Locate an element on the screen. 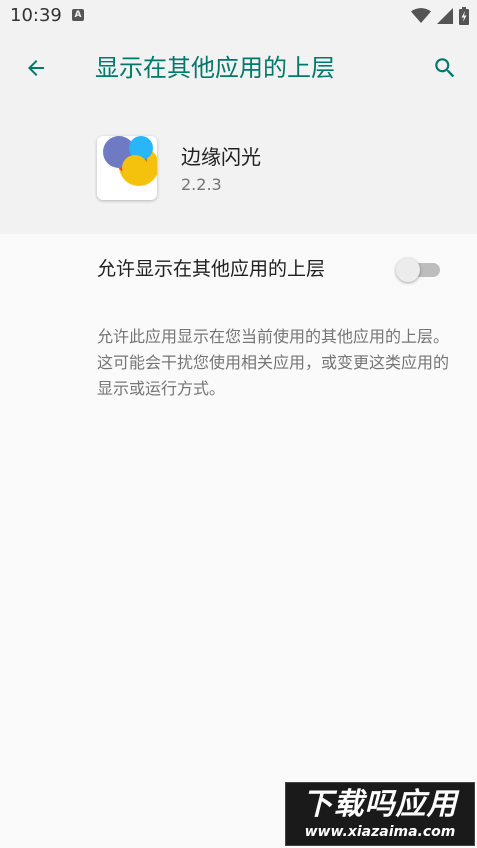 The width and height of the screenshot is (477, 848). wifi-icon is located at coordinates (421, 15).